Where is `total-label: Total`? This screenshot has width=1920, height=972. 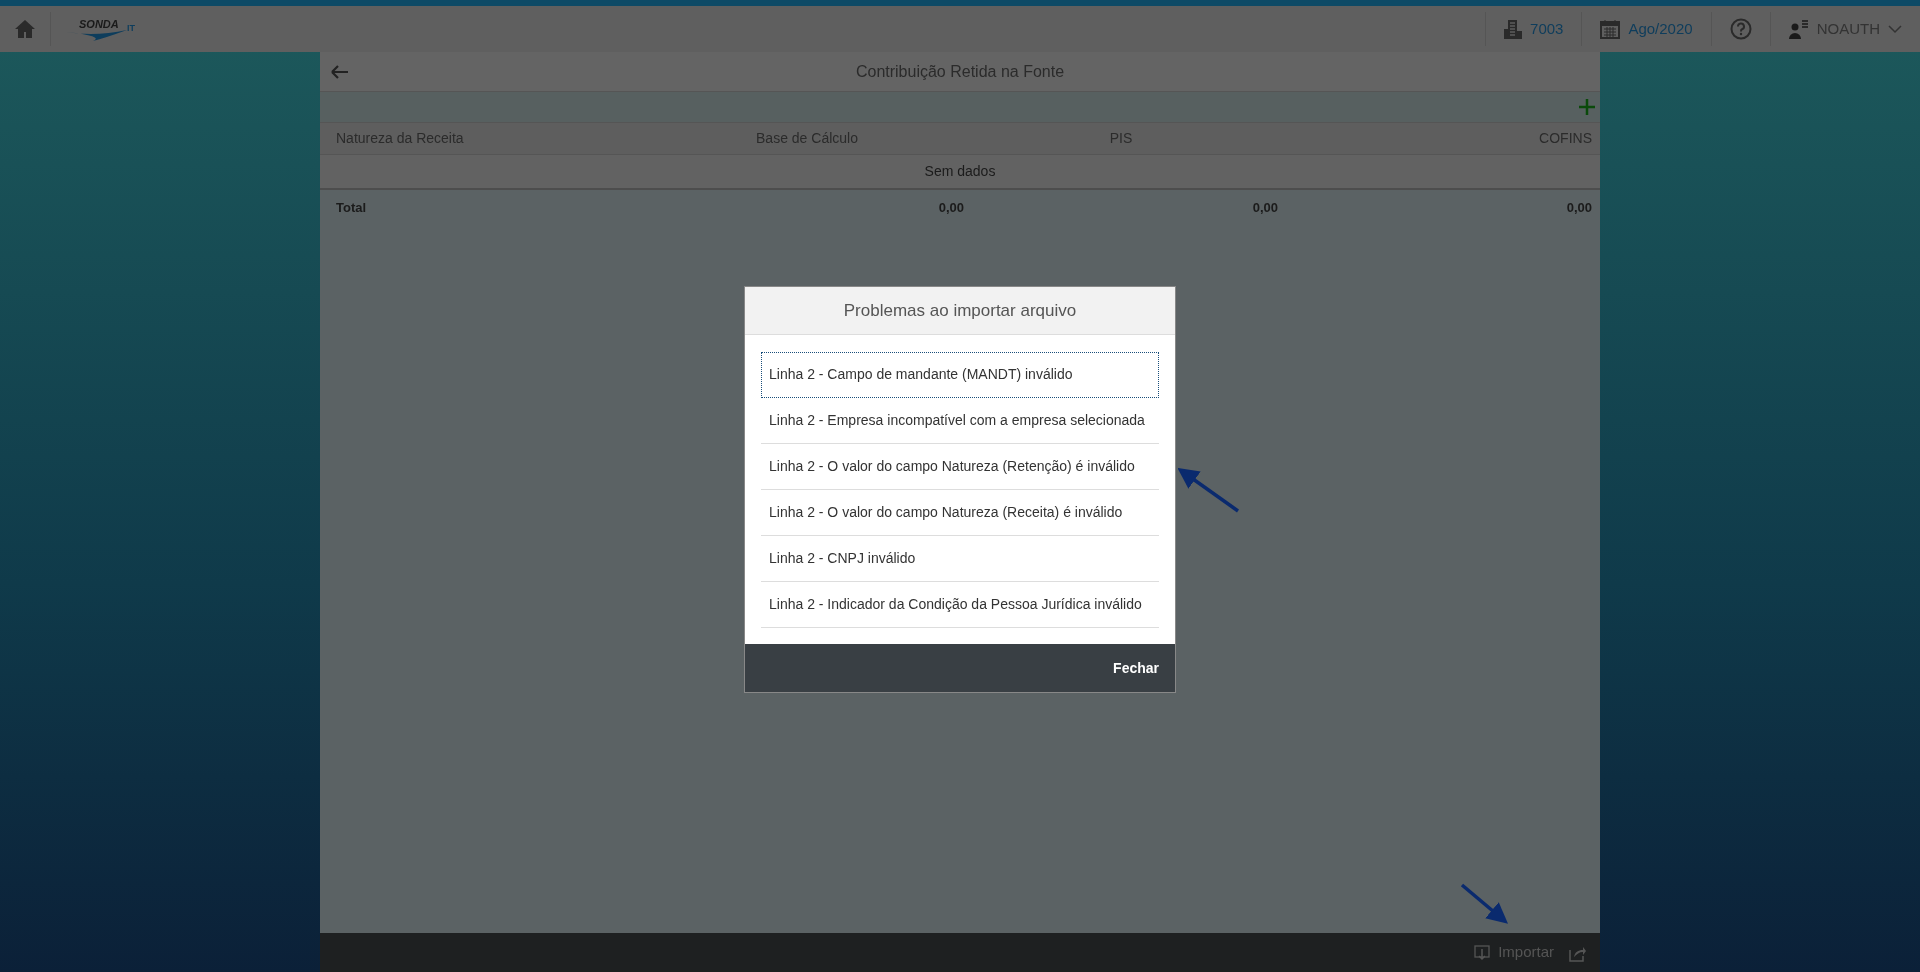 total-label: Total is located at coordinates (352, 207).